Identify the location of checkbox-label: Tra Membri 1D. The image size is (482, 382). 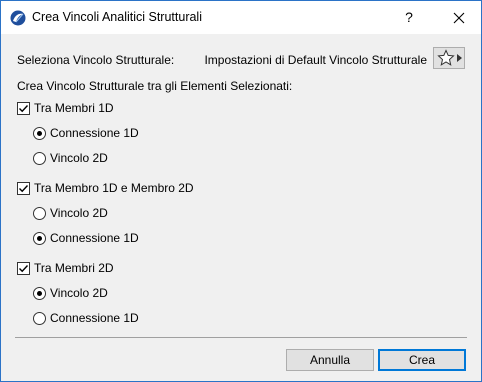
(74, 108).